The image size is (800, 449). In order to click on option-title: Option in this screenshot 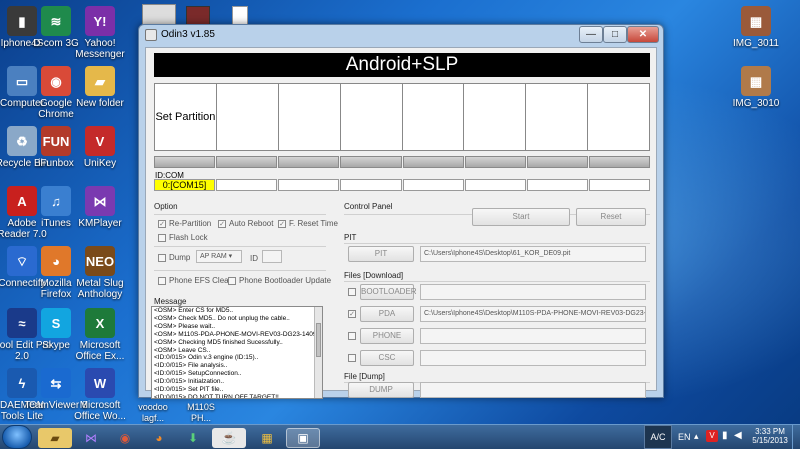, I will do `click(166, 206)`.